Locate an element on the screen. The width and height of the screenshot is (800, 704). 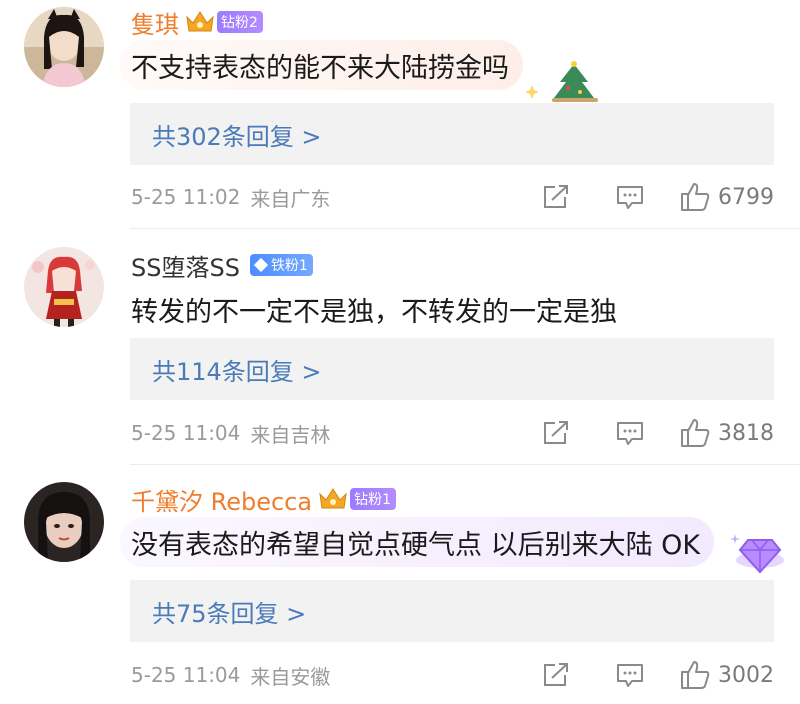
replies-count: 共114条回复 > is located at coordinates (237, 371).